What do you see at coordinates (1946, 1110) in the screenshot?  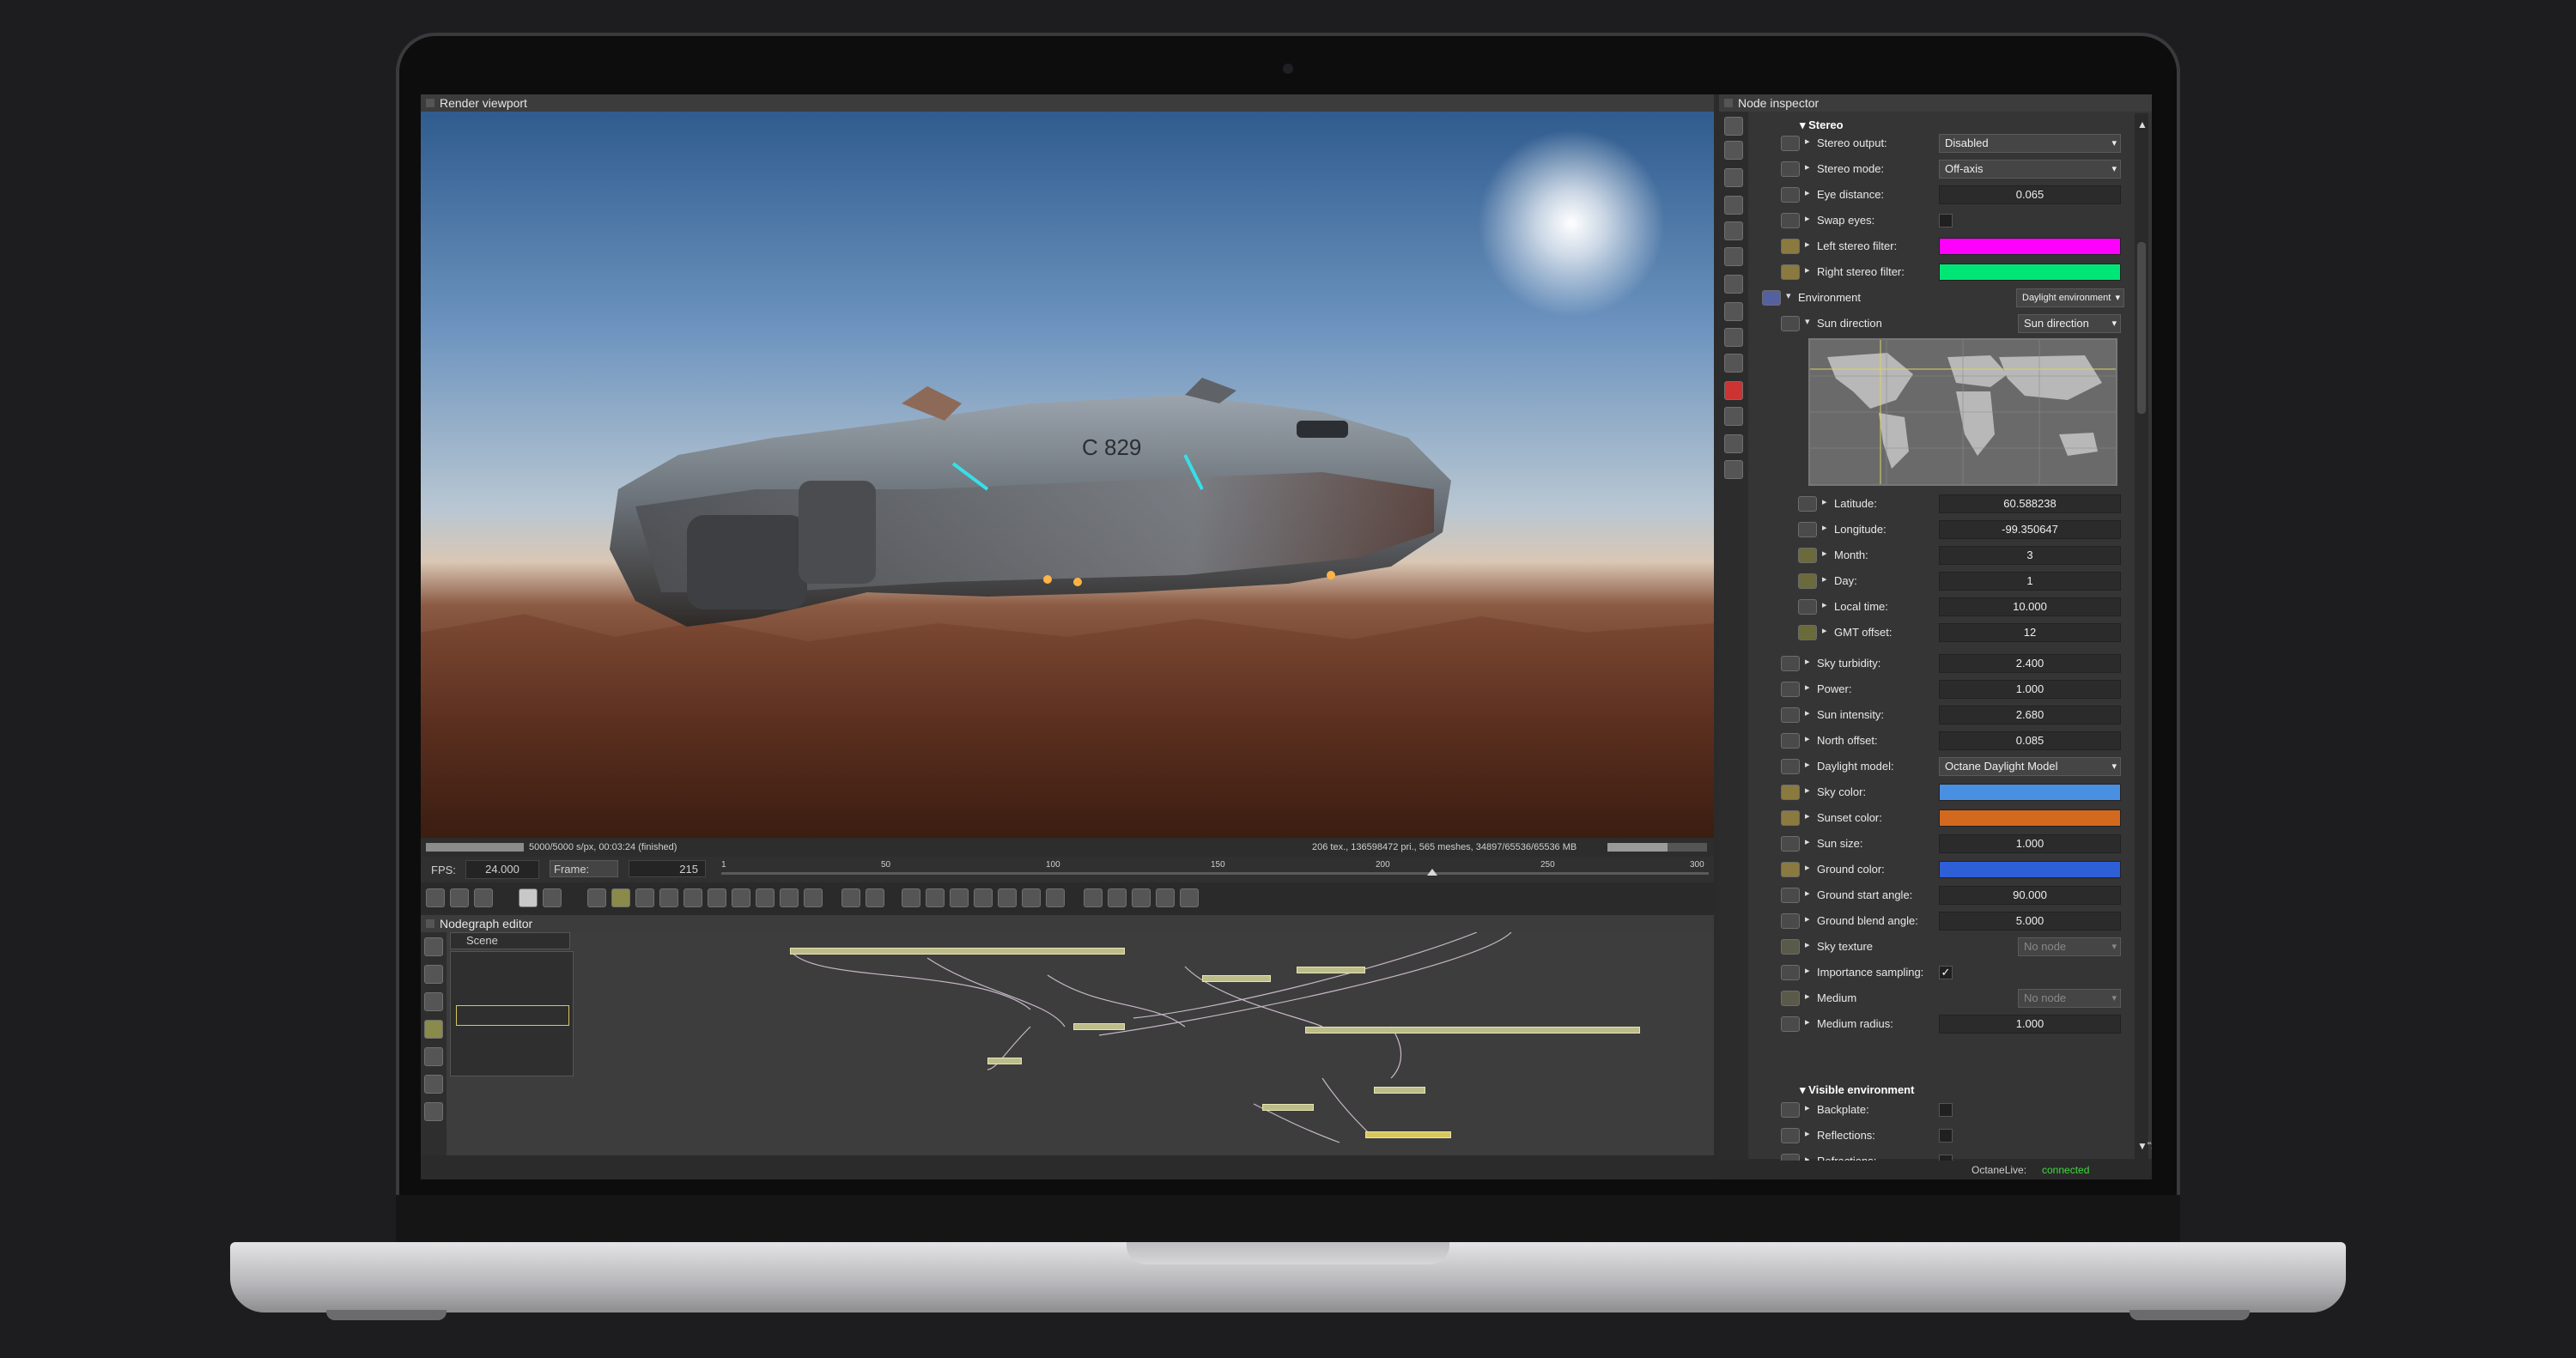 I see `backplate-checkbox` at bounding box center [1946, 1110].